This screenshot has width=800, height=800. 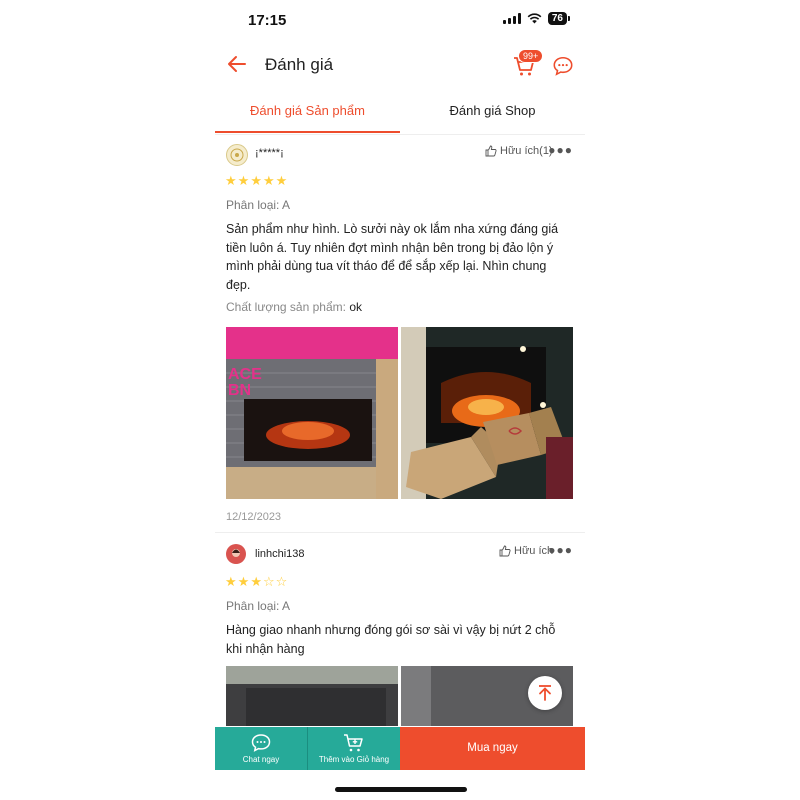 What do you see at coordinates (280, 554) in the screenshot?
I see `review-username: linhchi138` at bounding box center [280, 554].